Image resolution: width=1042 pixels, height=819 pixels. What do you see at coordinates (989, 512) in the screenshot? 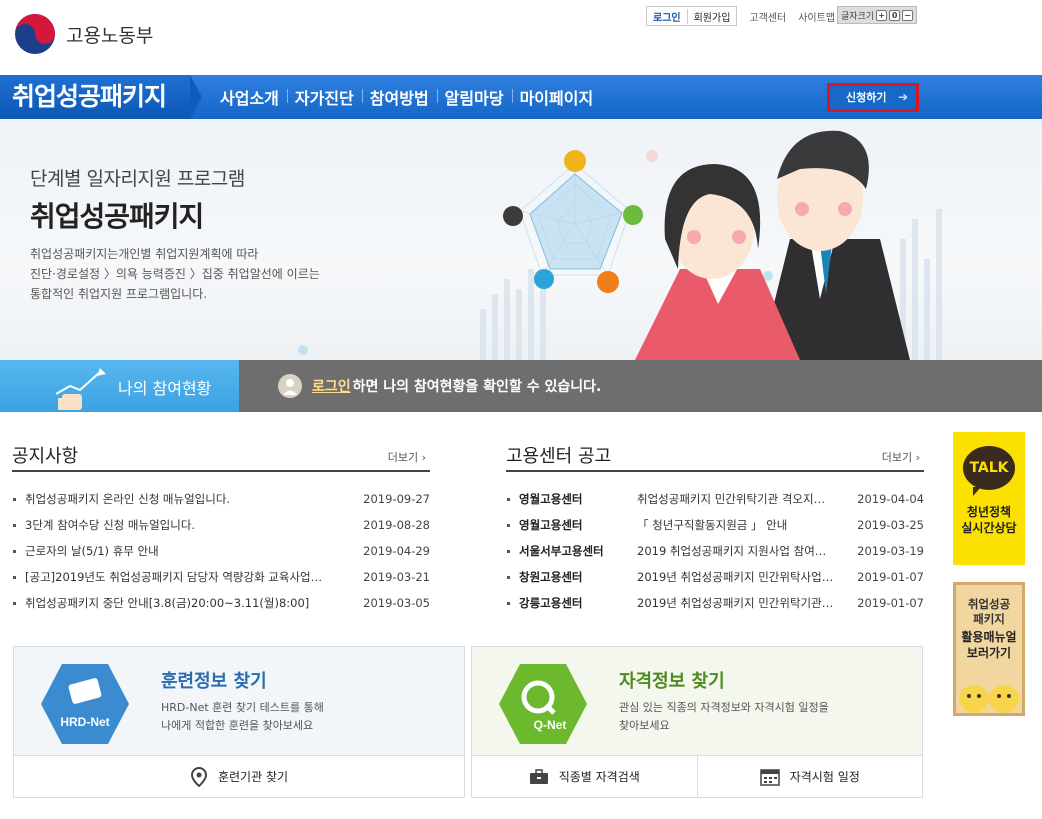
I see `kakao-banner-line: 청년정책` at bounding box center [989, 512].